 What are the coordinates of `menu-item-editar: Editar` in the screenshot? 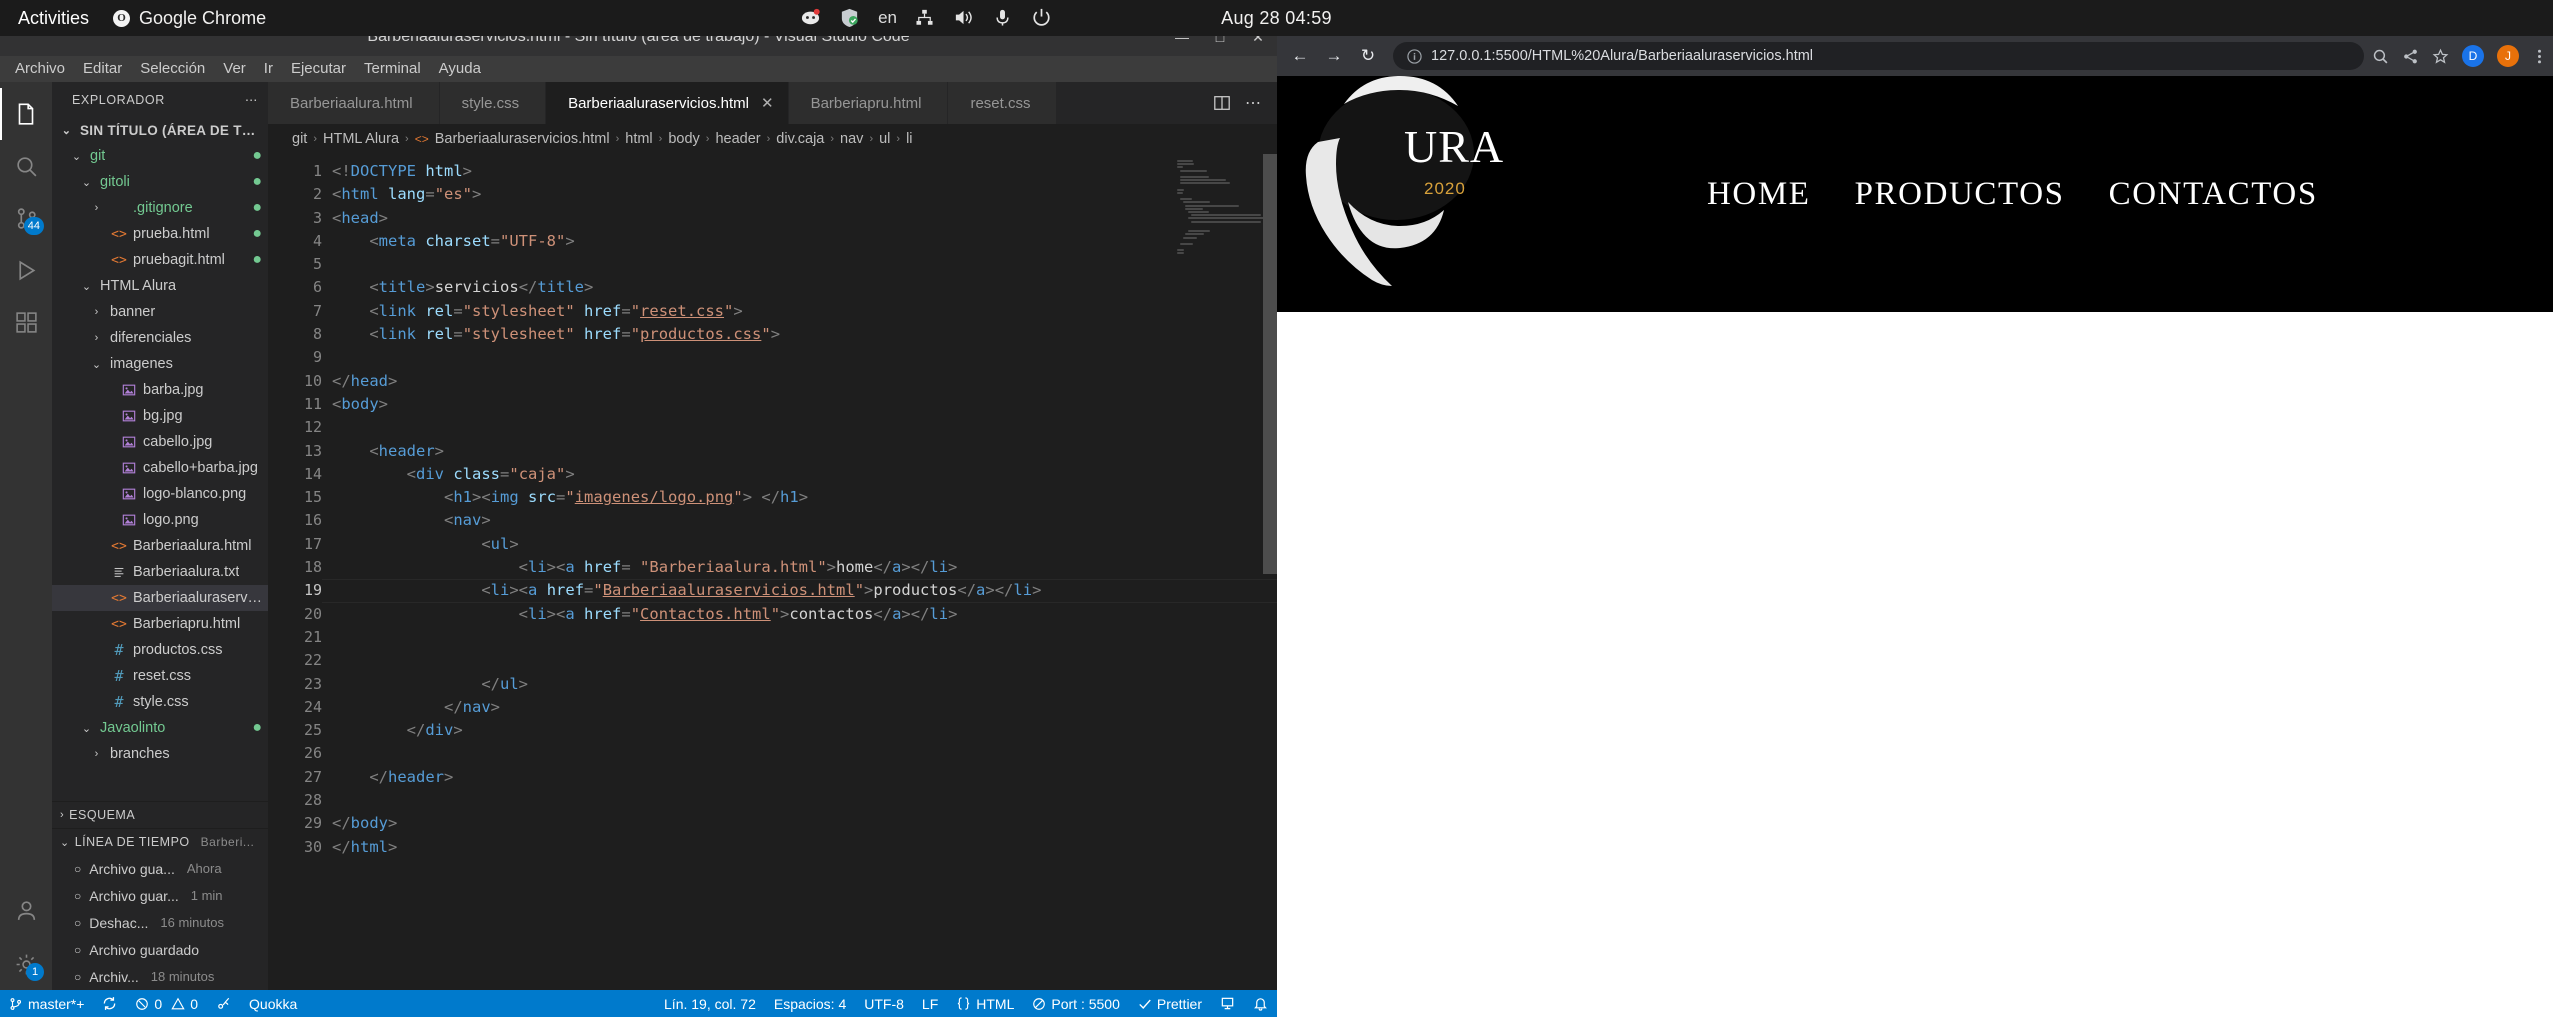 It's located at (102, 69).